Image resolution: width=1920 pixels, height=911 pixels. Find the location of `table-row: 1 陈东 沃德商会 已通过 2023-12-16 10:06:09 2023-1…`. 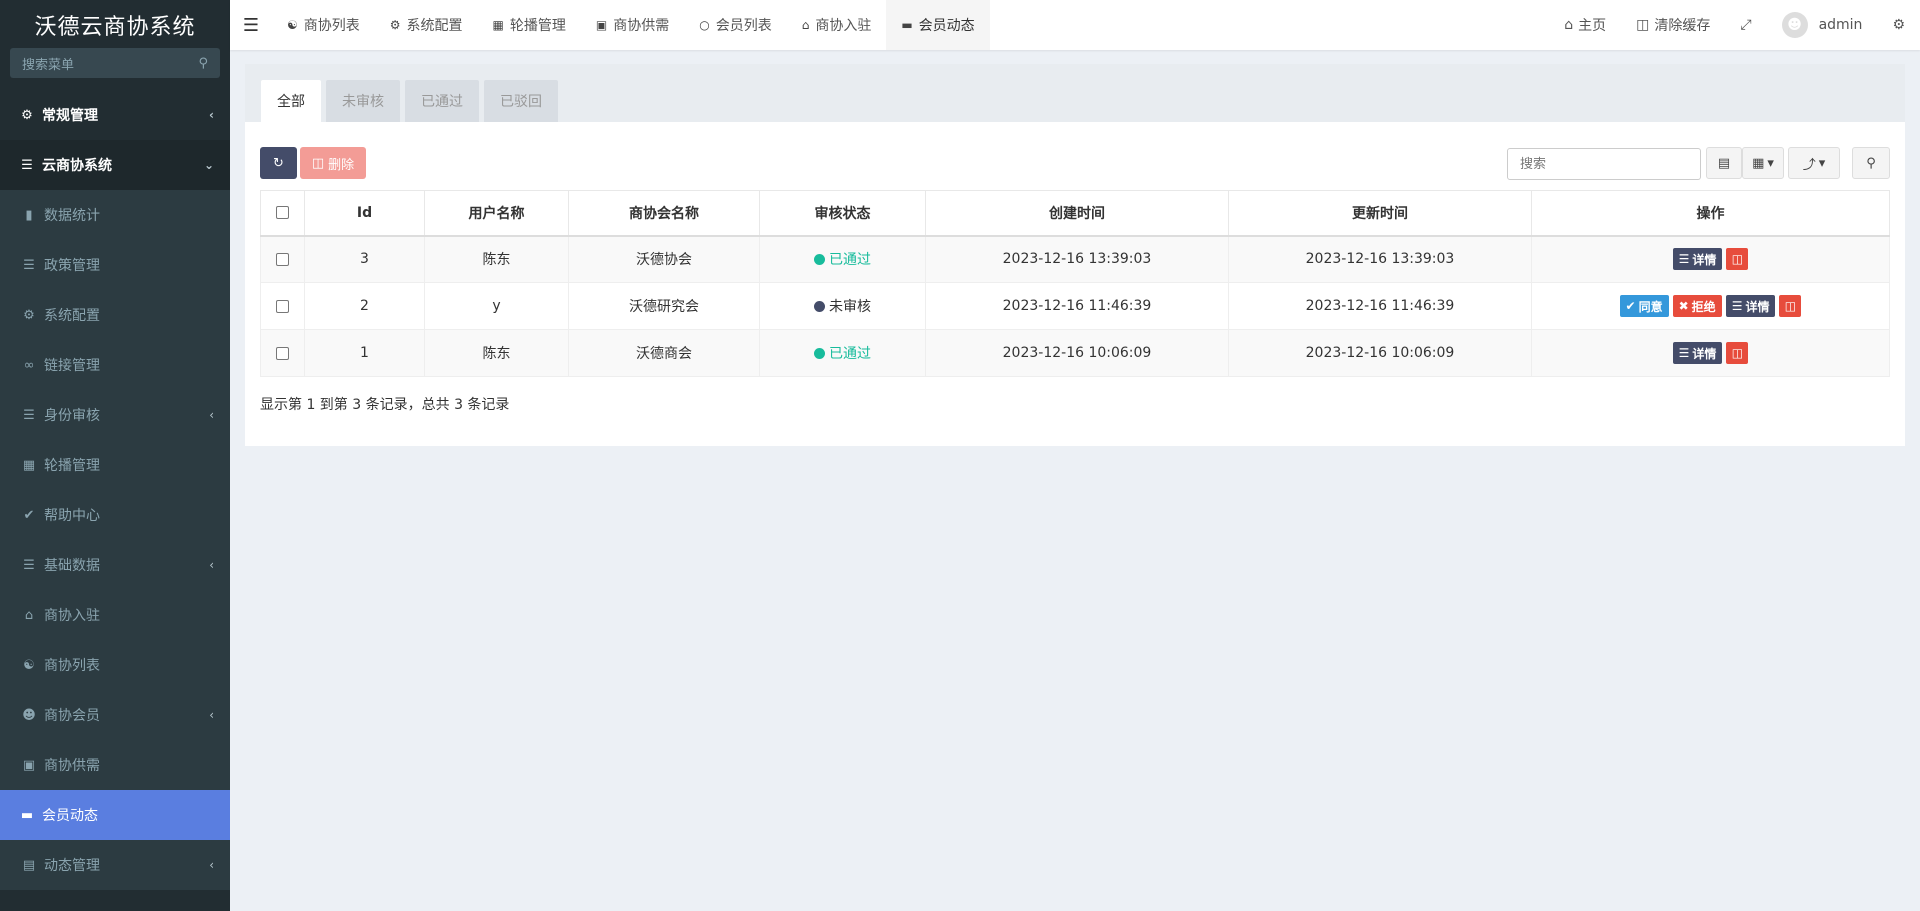

table-row: 1 陈东 沃德商会 已通过 2023-12-16 10:06:09 2023-1… is located at coordinates (1075, 353).